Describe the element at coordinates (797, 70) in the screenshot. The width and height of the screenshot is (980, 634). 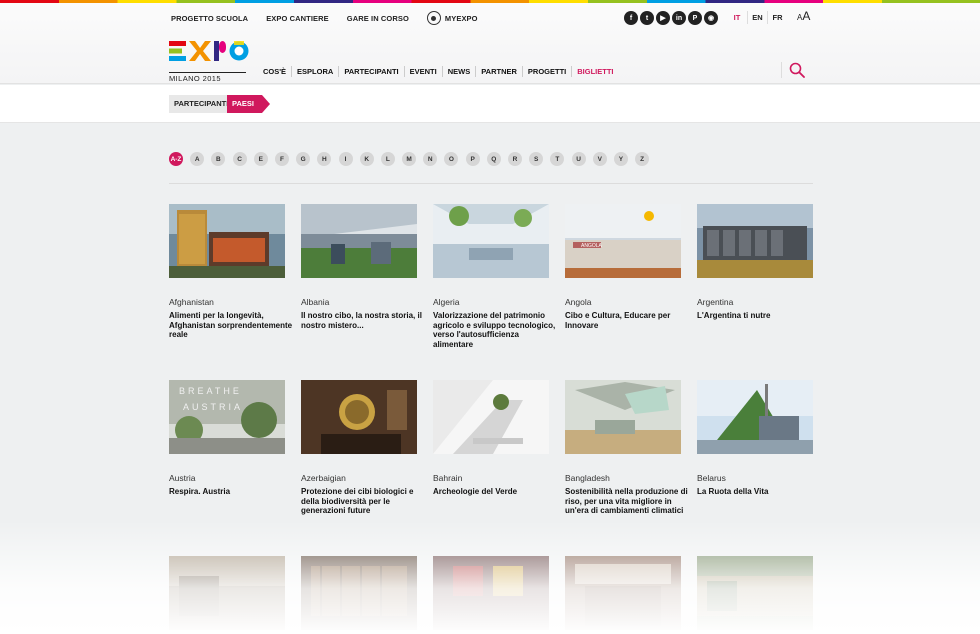
I see `search-icon` at that location.